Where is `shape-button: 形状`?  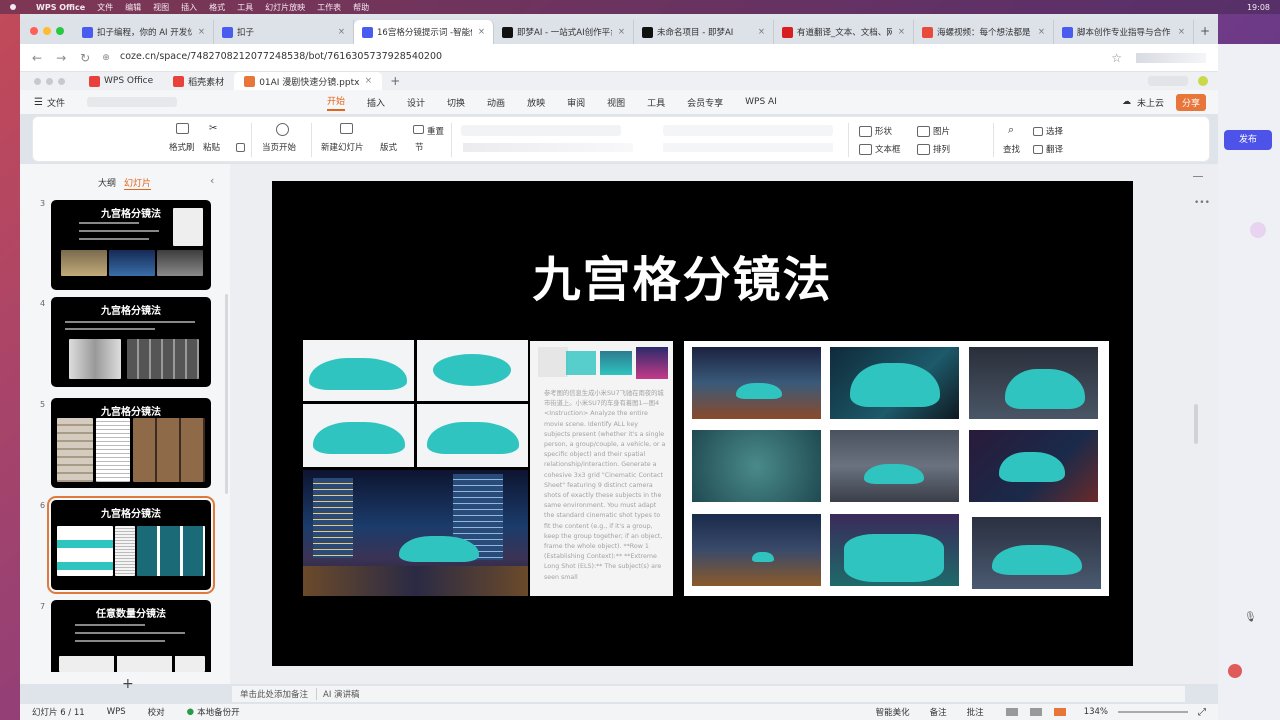 shape-button: 形状 is located at coordinates (875, 131).